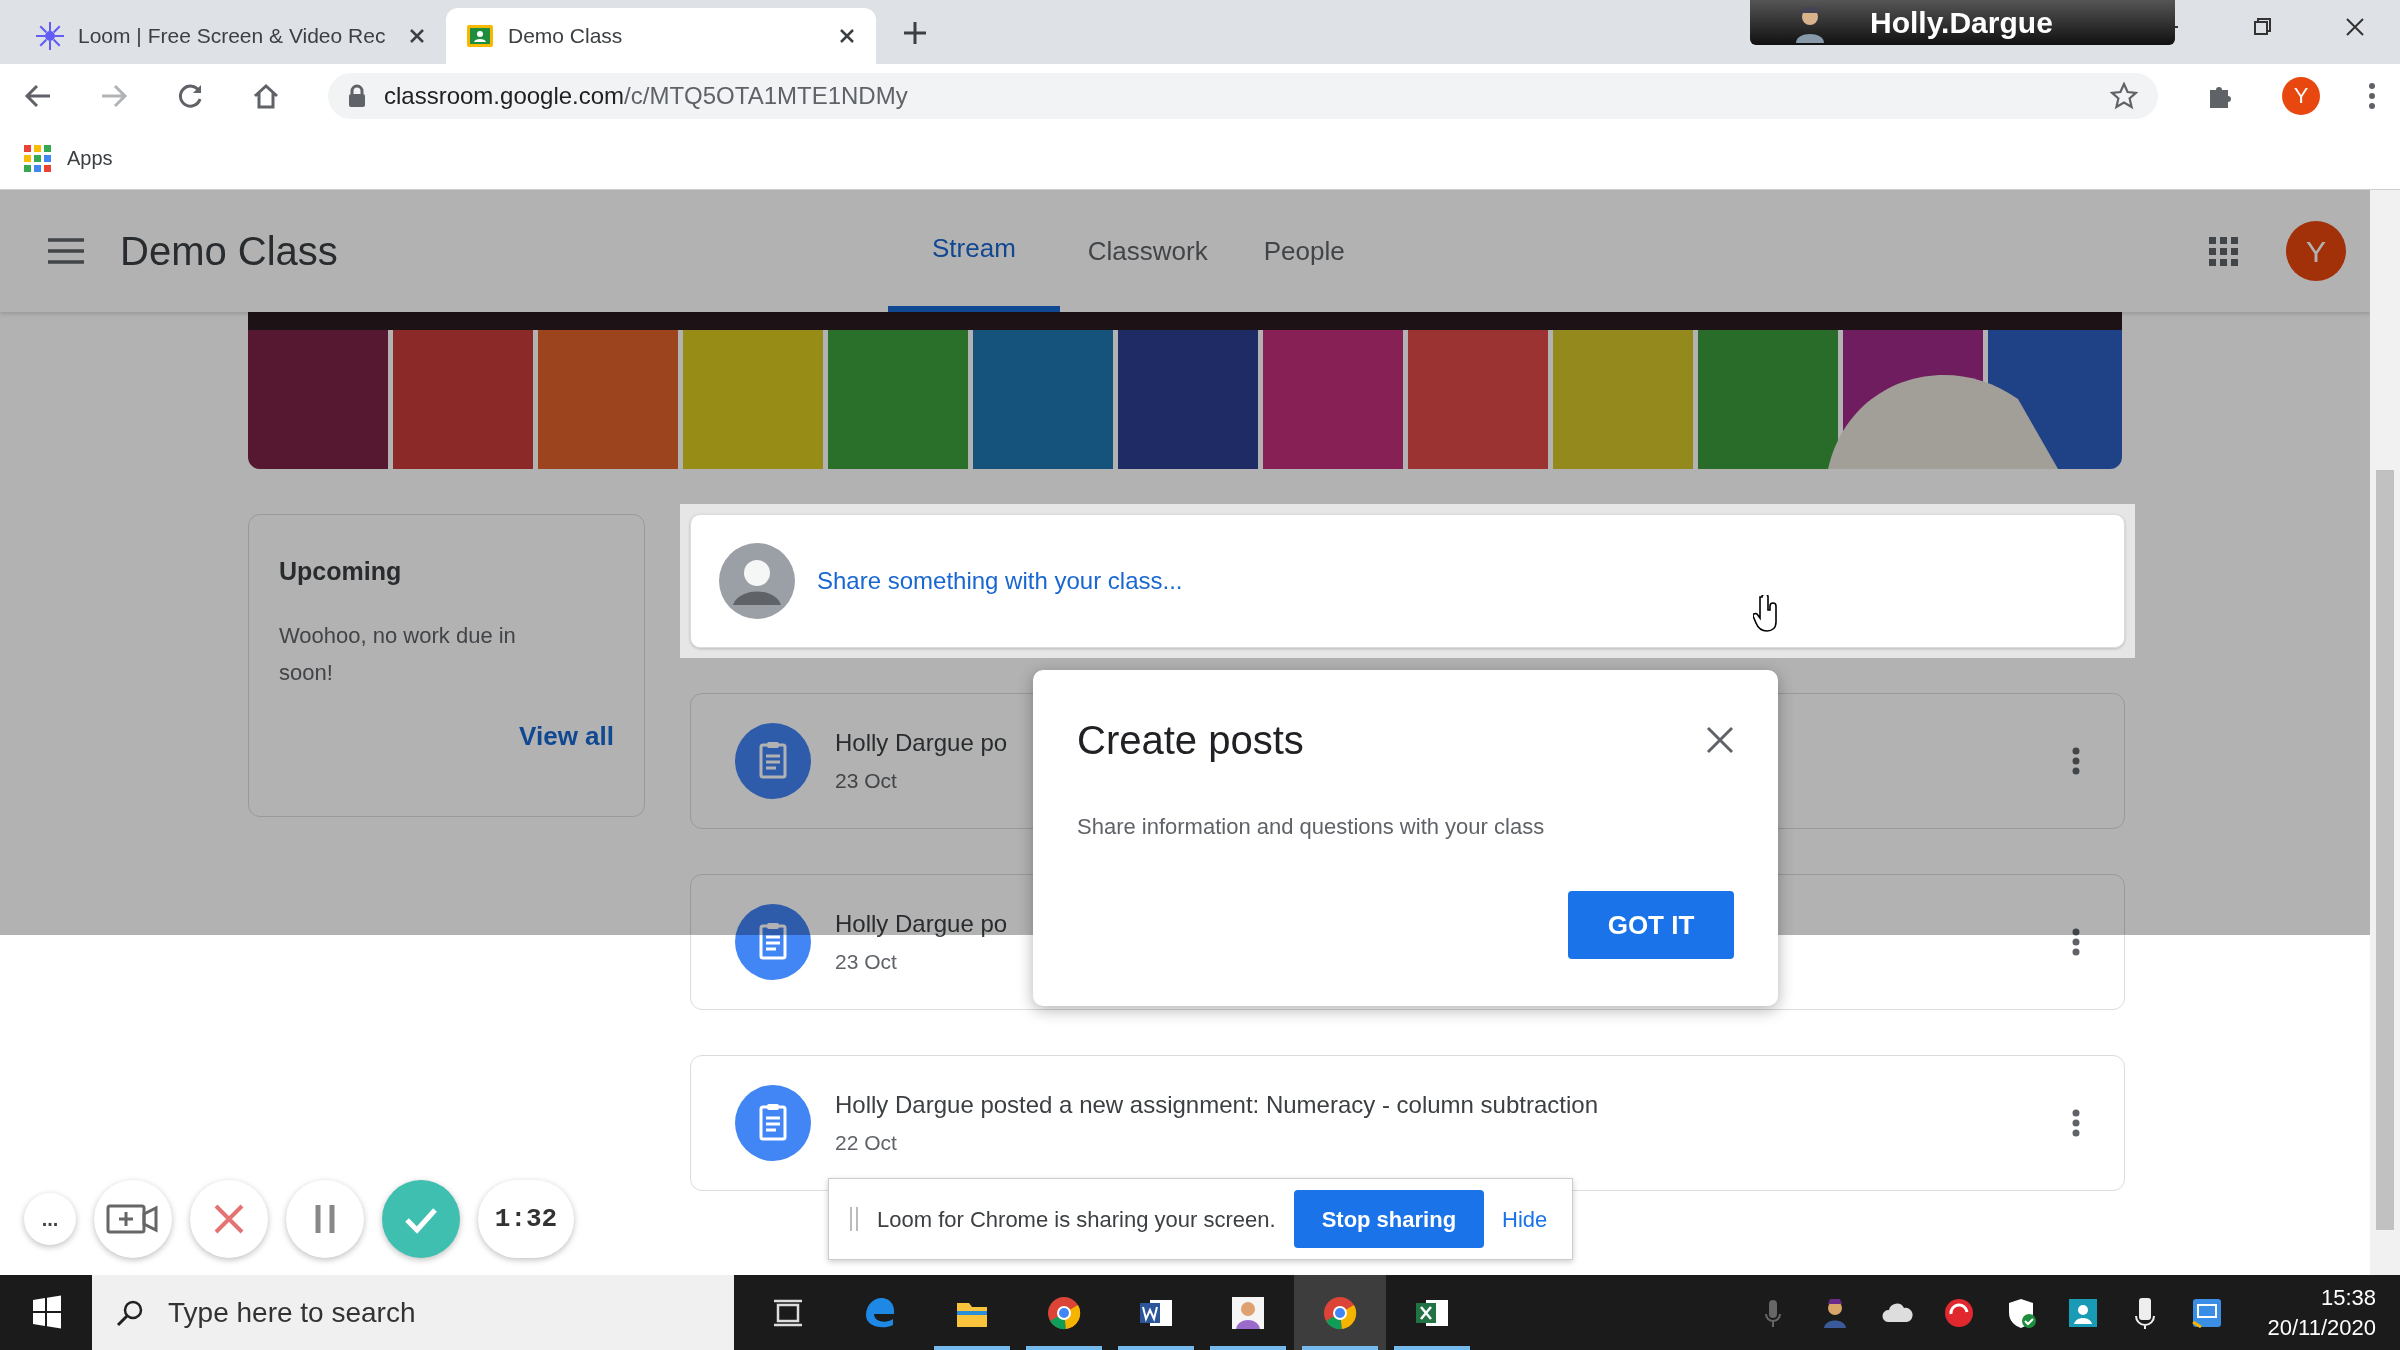 Image resolution: width=2400 pixels, height=1350 pixels. What do you see at coordinates (1076, 1219) in the screenshot?
I see `sharing-message: Loom for Chrome is sharing your screen.` at bounding box center [1076, 1219].